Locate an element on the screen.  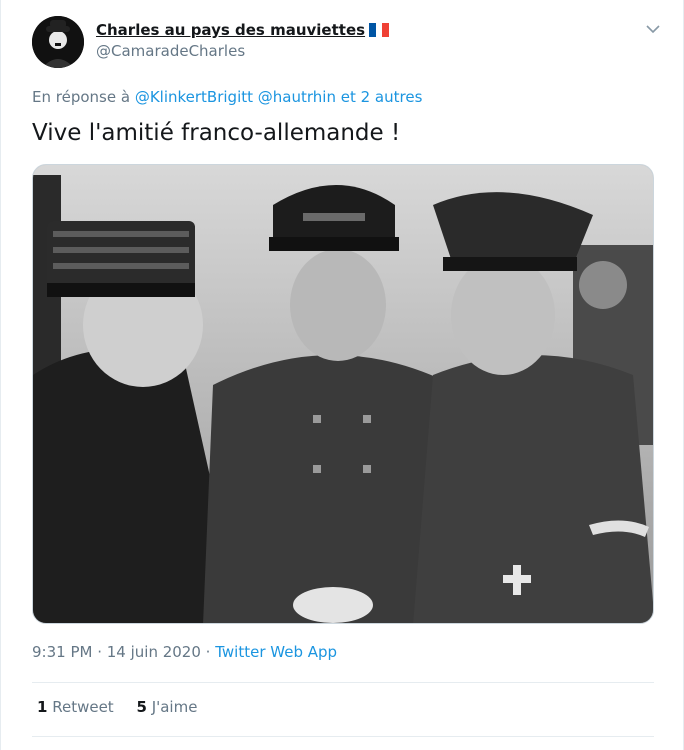
author-display-name: Charles au pays des mauviettes is located at coordinates (230, 30).